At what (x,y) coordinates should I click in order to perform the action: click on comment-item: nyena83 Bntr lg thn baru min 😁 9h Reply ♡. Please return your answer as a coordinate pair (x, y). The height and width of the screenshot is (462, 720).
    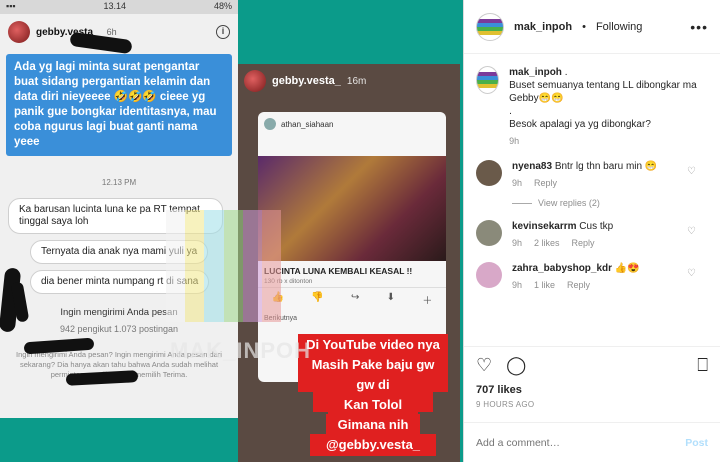
    Looking at the image, I should click on (592, 175).